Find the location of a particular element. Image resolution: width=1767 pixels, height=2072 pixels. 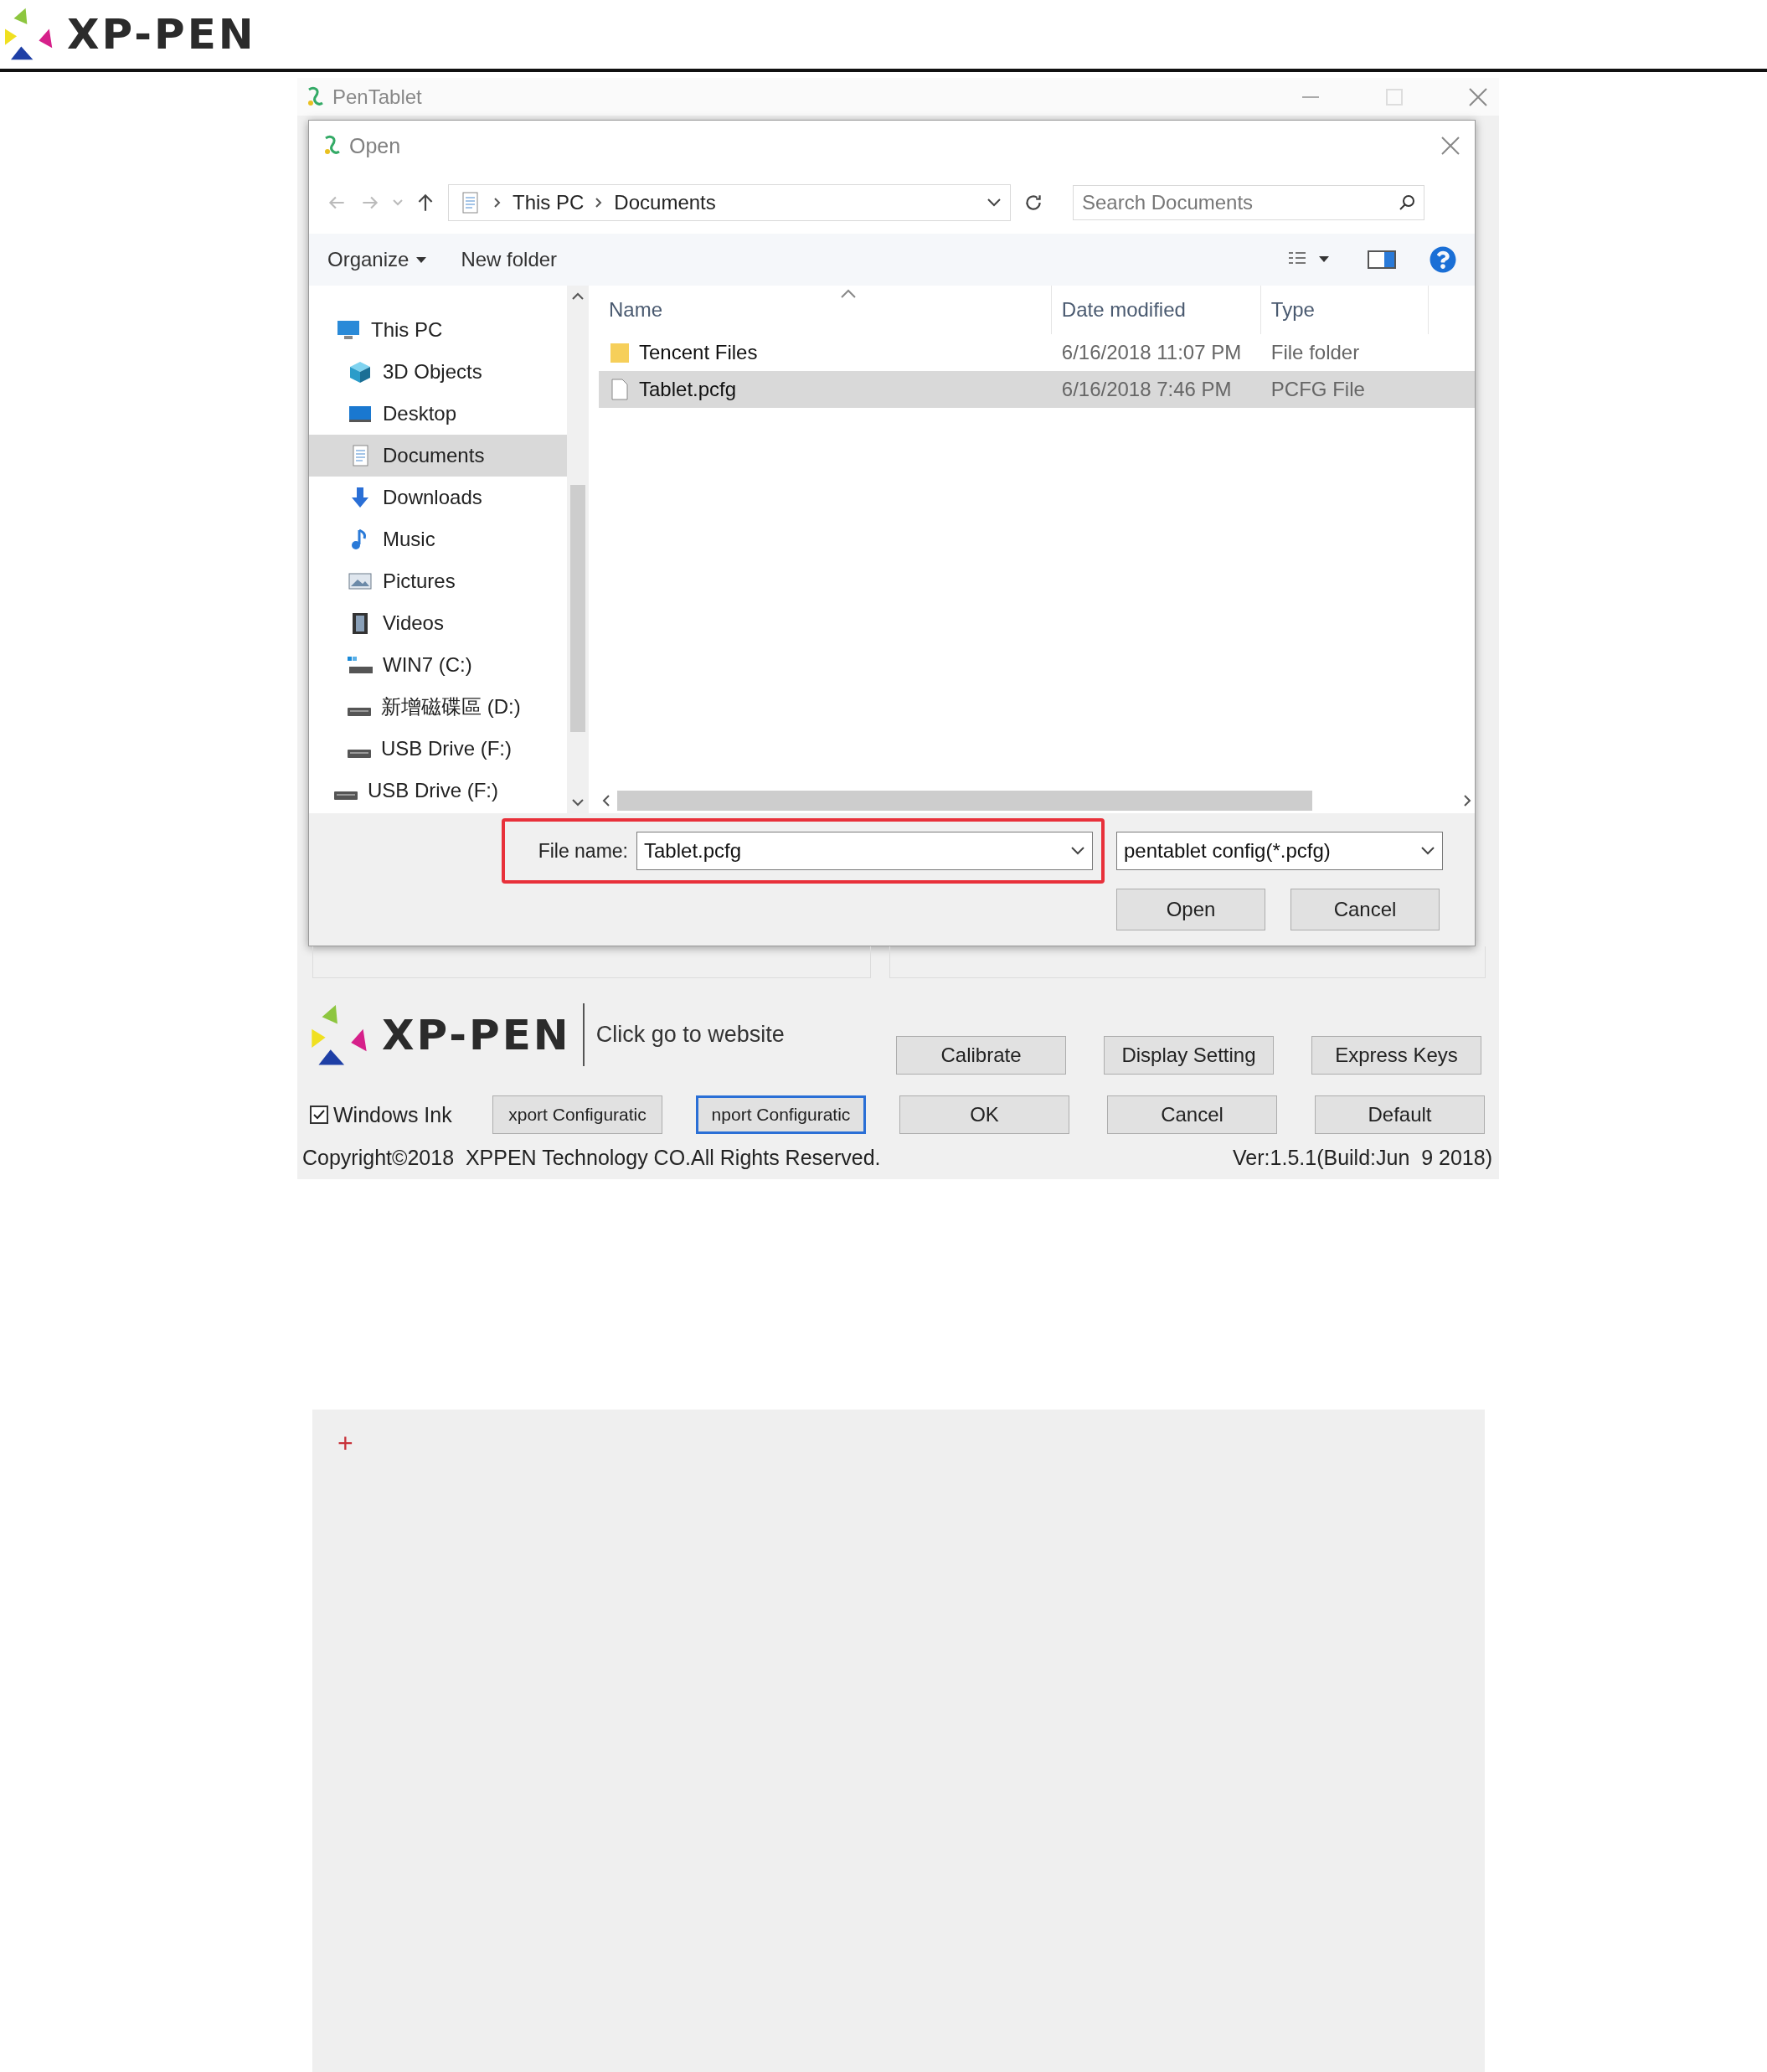

toolbar-button: Organize is located at coordinates (377, 259).